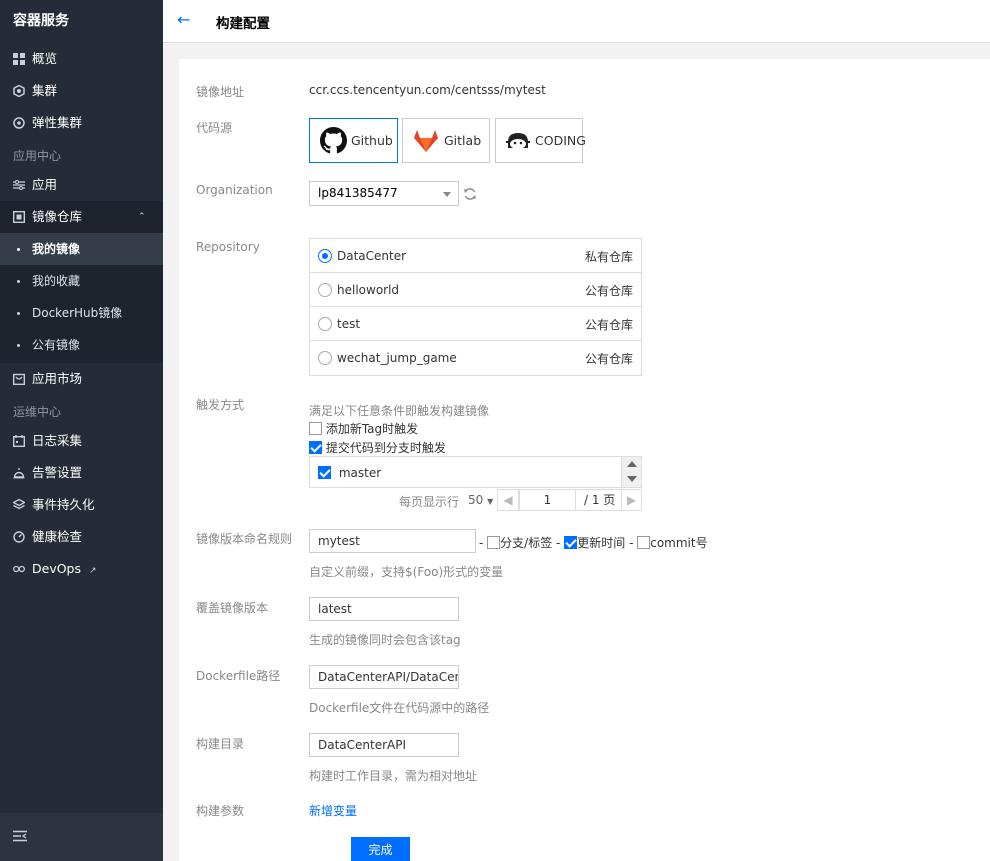 This screenshot has height=861, width=990. Describe the element at coordinates (244, 539) in the screenshot. I see `naming-rule-label: 镜像版本命名规则` at that location.